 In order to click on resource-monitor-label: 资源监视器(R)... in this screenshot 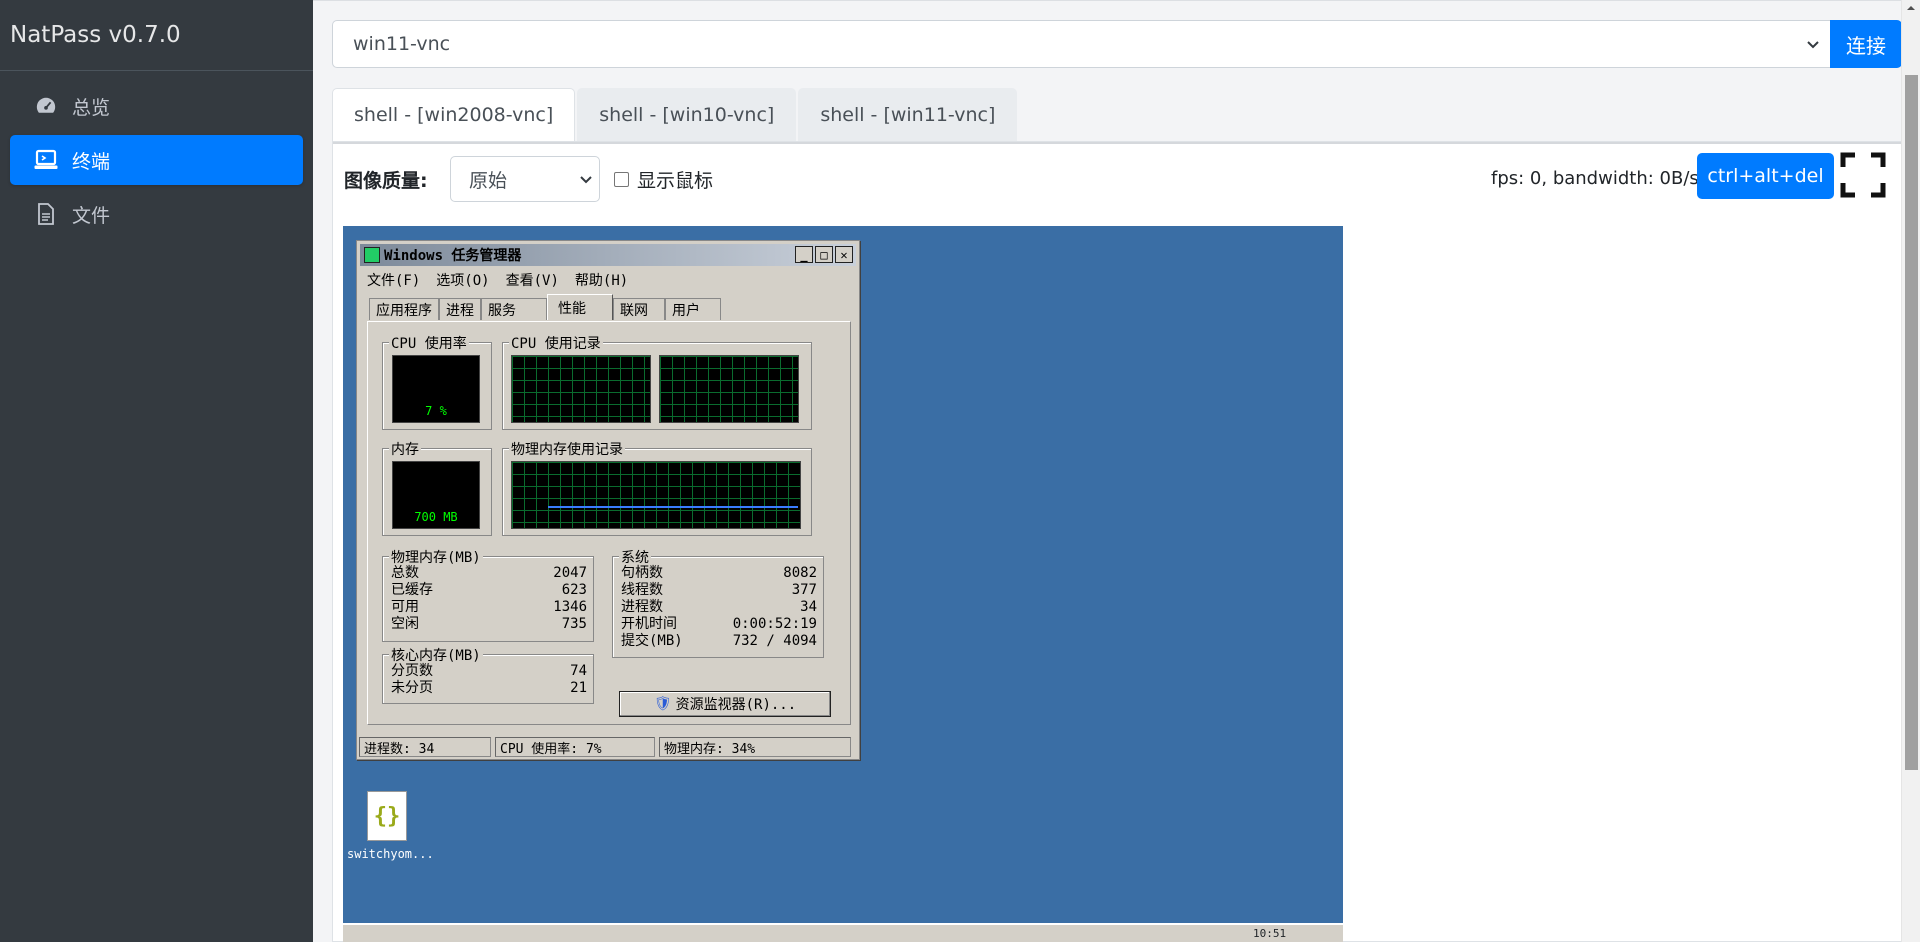, I will do `click(736, 705)`.